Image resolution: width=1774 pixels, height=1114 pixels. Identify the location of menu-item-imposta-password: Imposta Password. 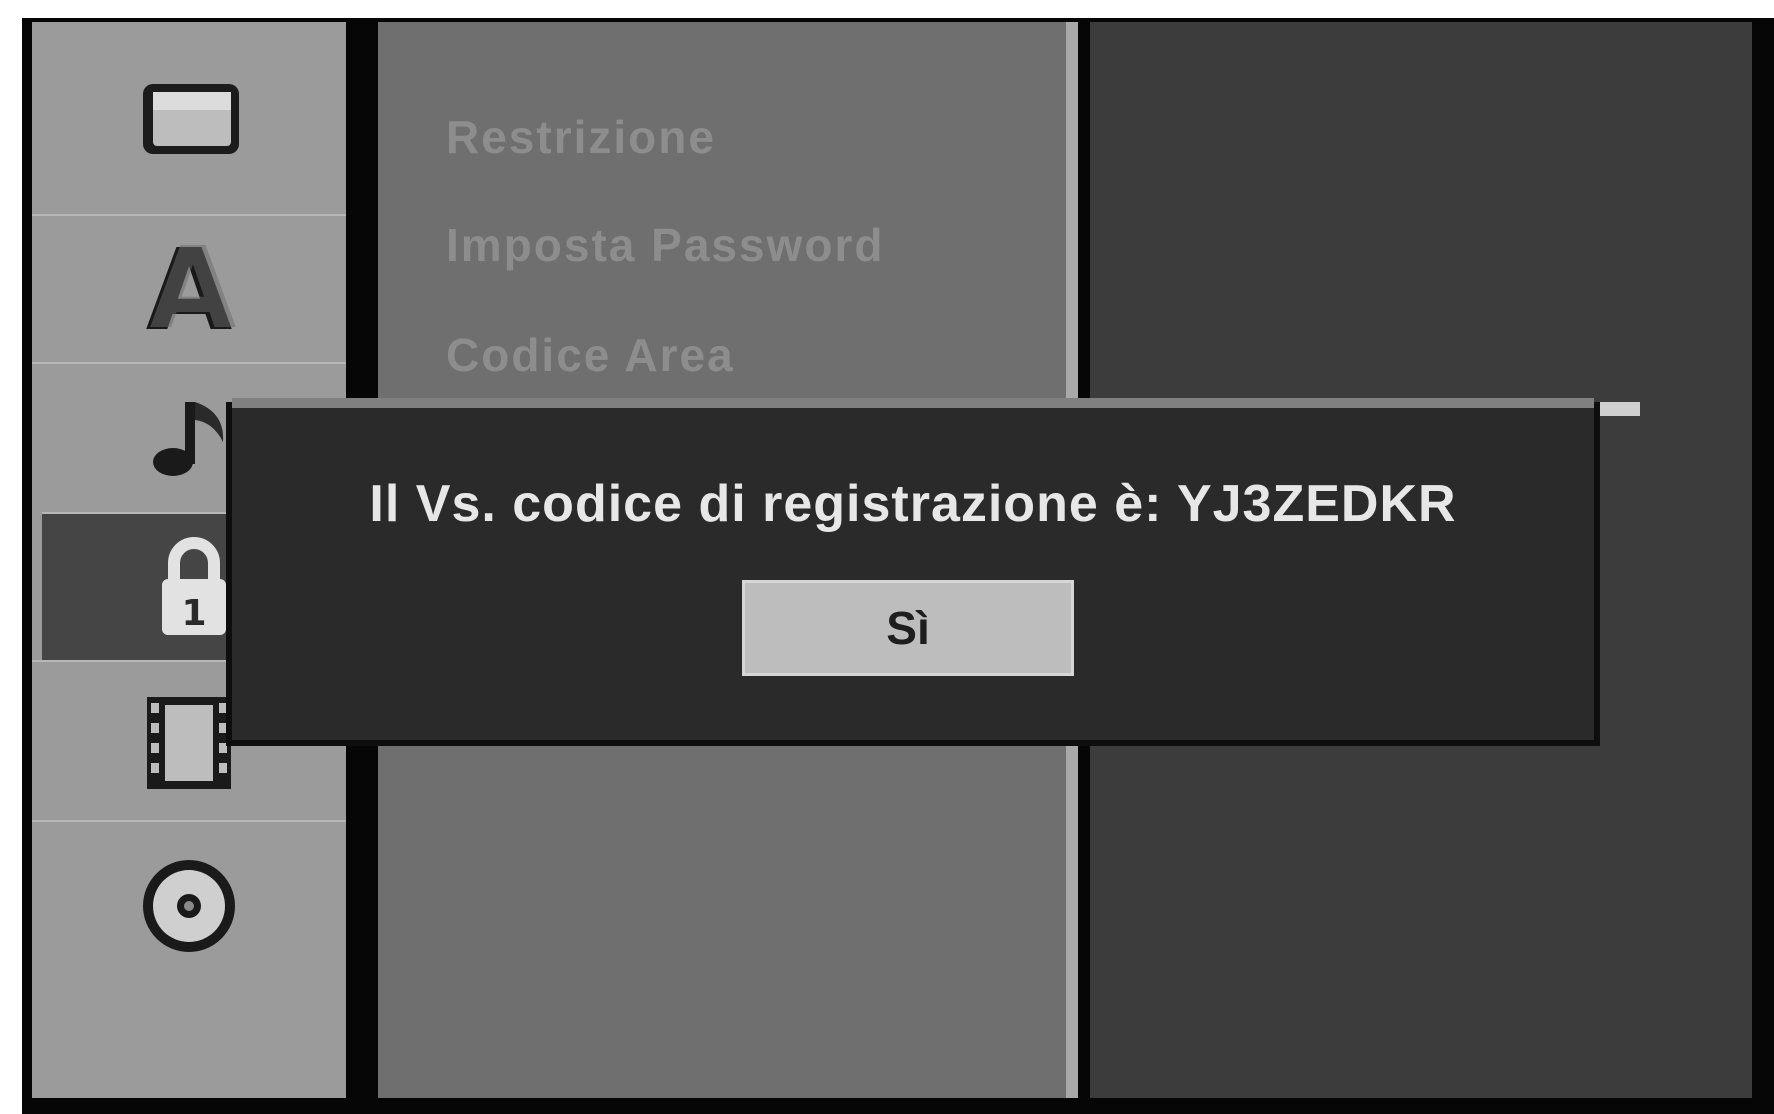
(665, 245).